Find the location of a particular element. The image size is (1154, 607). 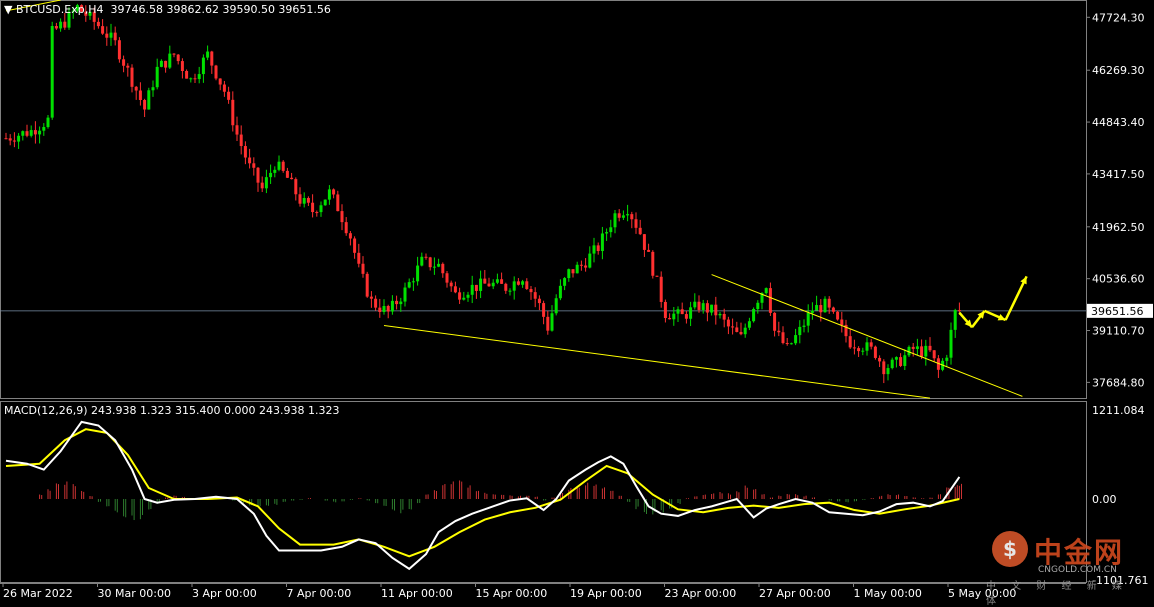

watermark: $ 中金网 CNGOLD.COM.CN 中 文 财 经 新 媒 体 is located at coordinates (1064, 569).